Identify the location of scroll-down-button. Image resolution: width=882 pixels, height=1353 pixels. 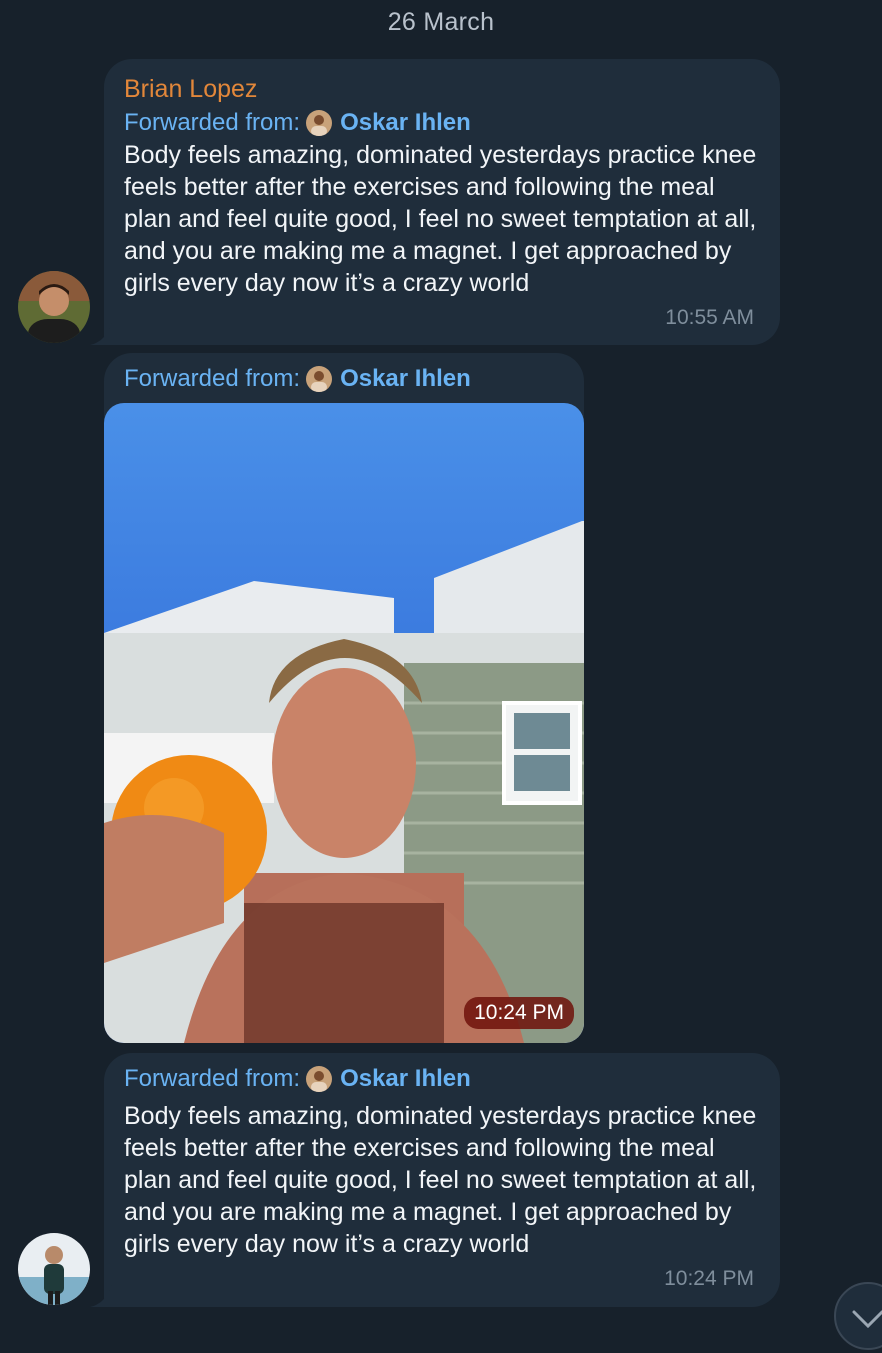
(858, 1316).